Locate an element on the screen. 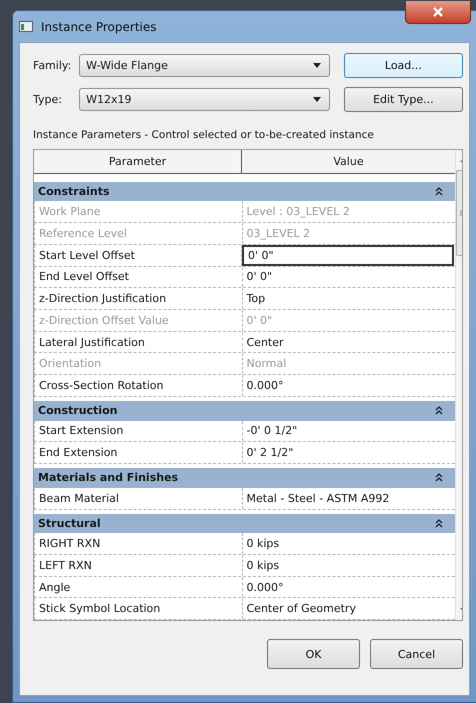 The height and width of the screenshot is (703, 476). parameter-value: Top is located at coordinates (348, 299).